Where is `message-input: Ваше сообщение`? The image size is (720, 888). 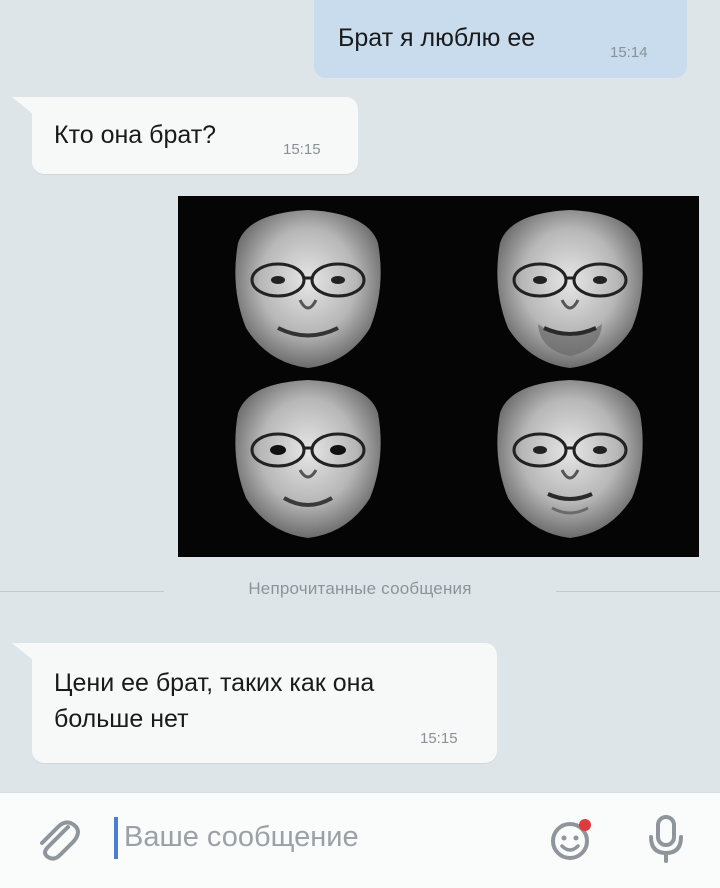
message-input: Ваше сообщение is located at coordinates (241, 837).